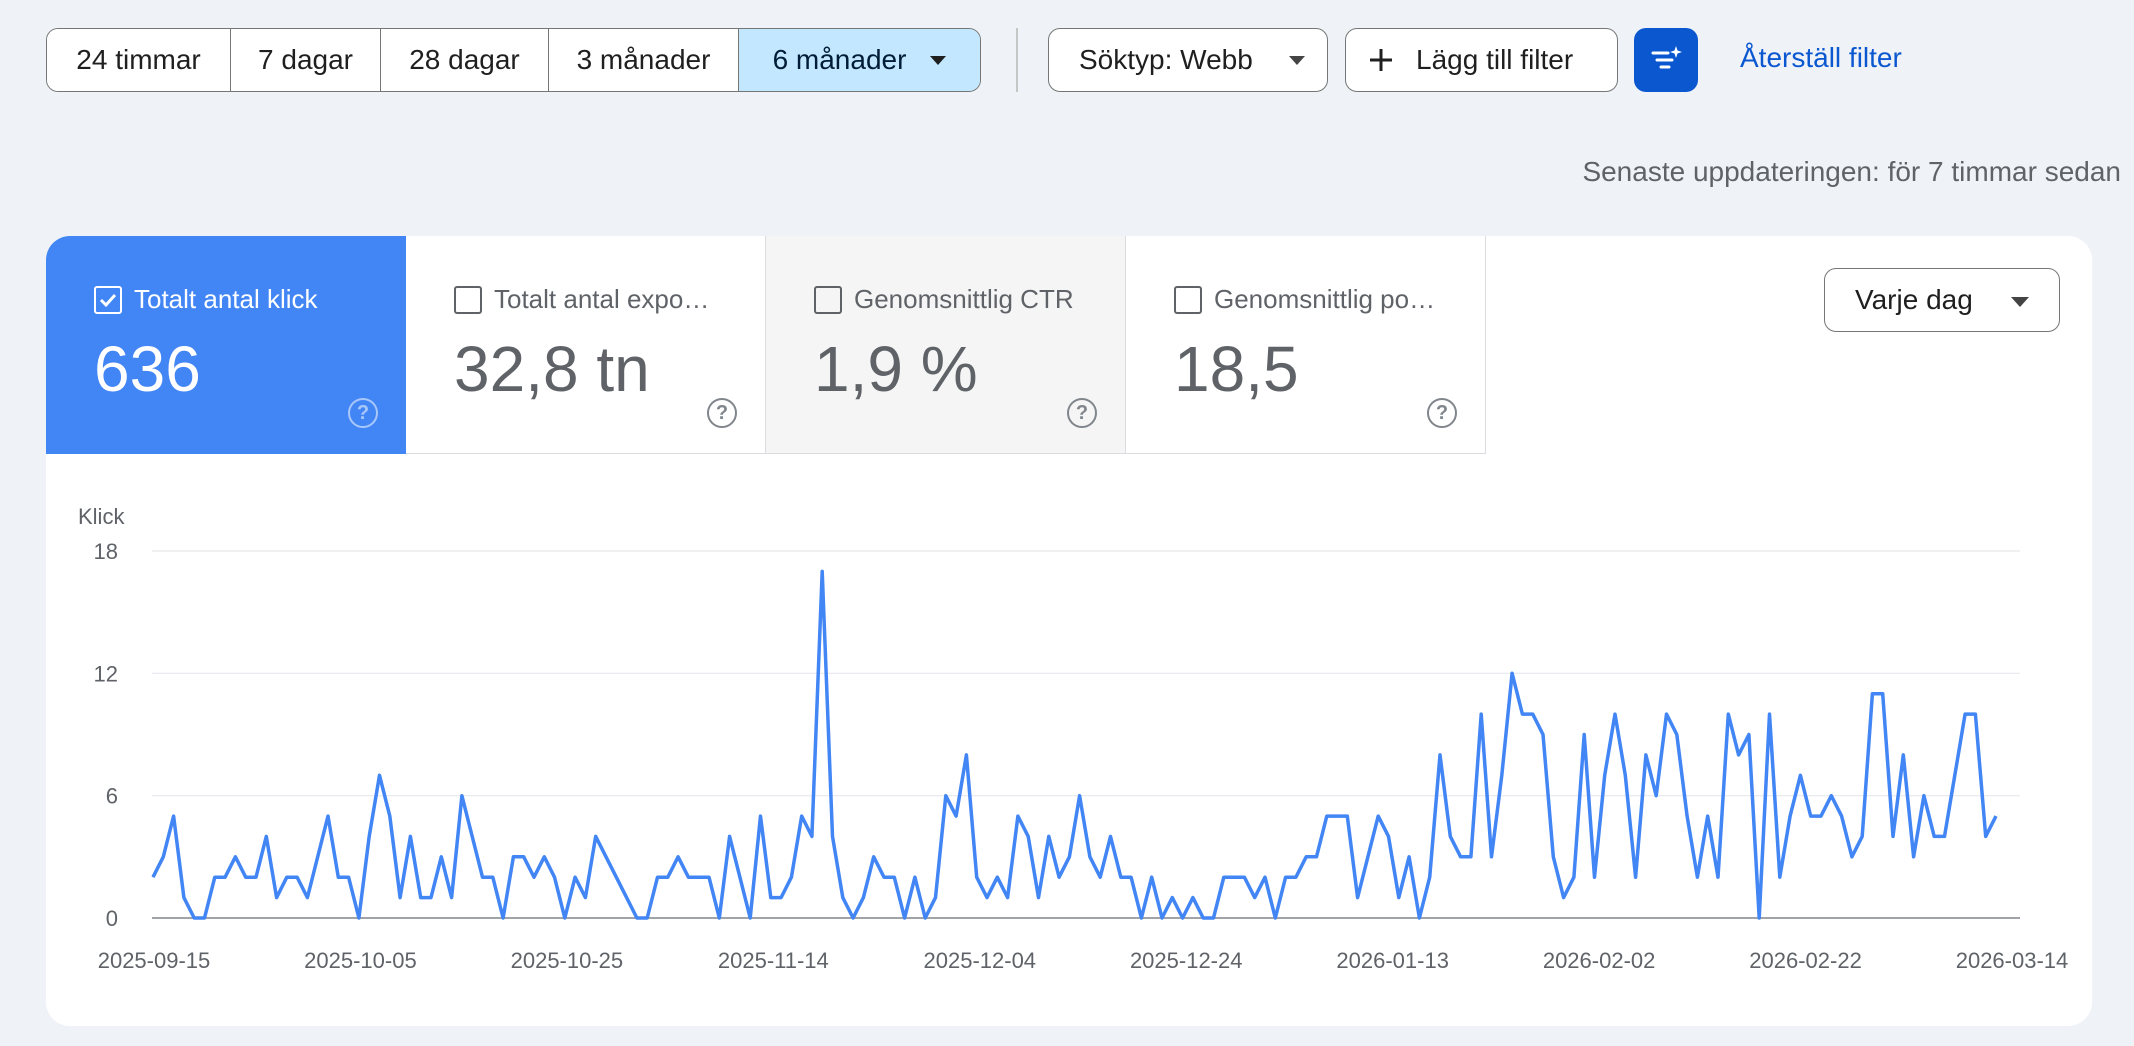  Describe the element at coordinates (773, 960) in the screenshot. I see `x-tick-label: 2025-11-14` at that location.